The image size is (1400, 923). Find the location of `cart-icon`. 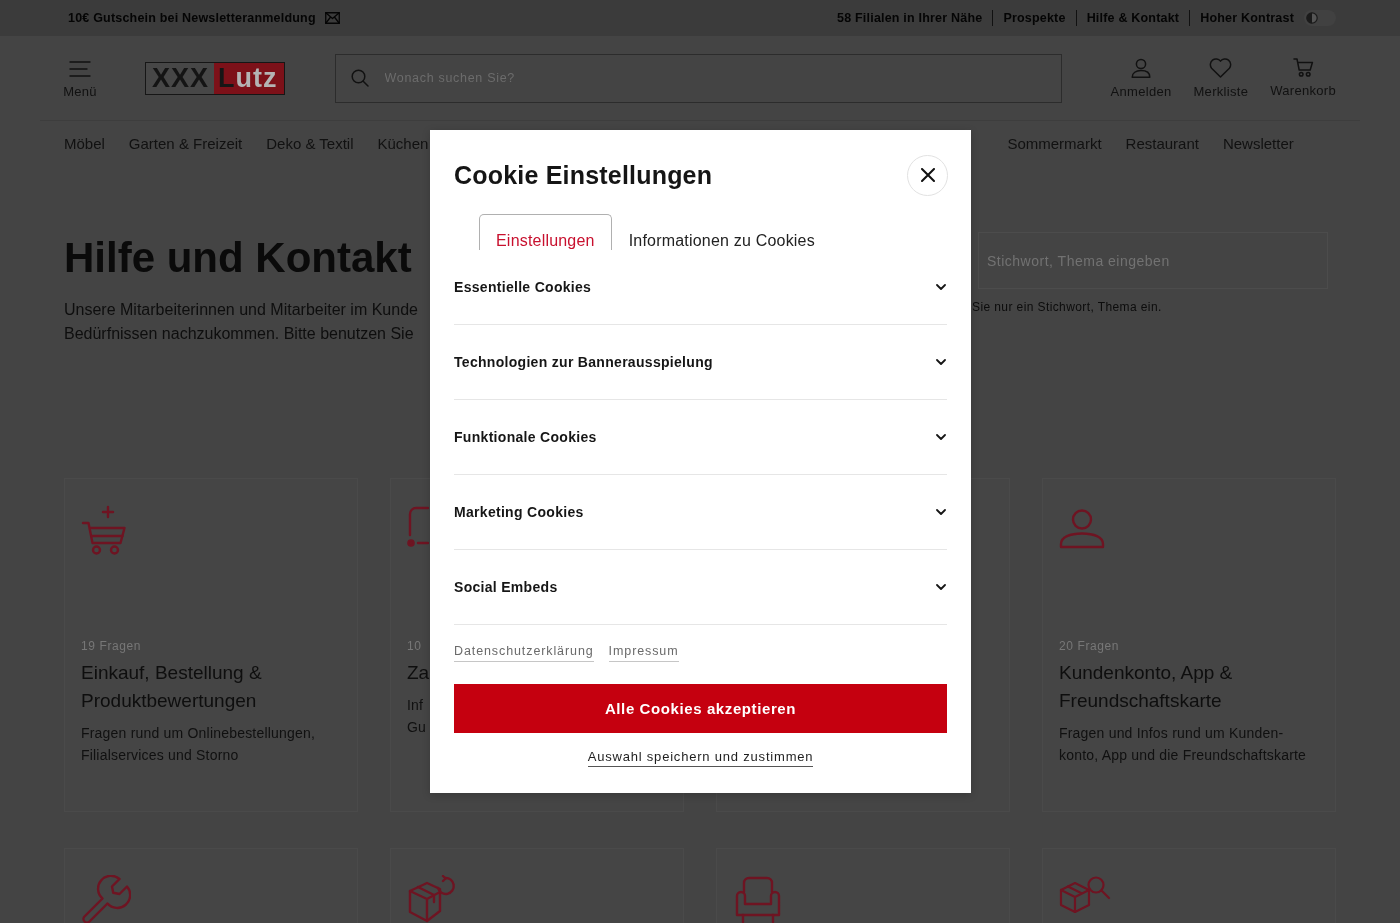

cart-icon is located at coordinates (1303, 67).